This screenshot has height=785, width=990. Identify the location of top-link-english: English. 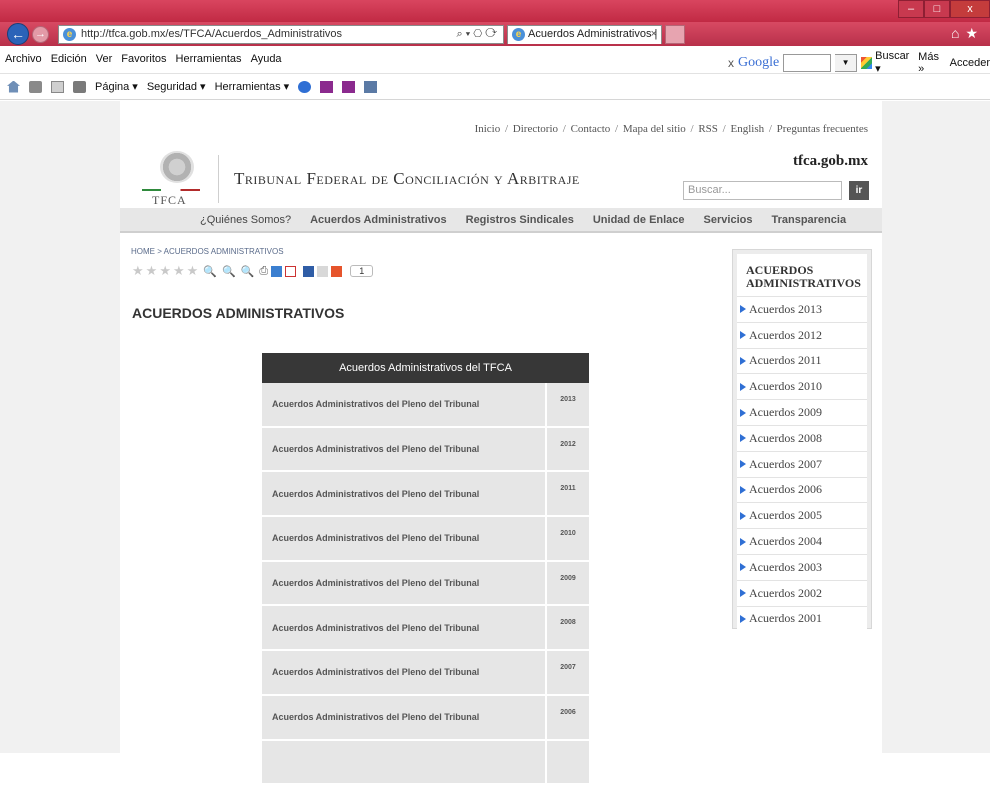
(747, 129).